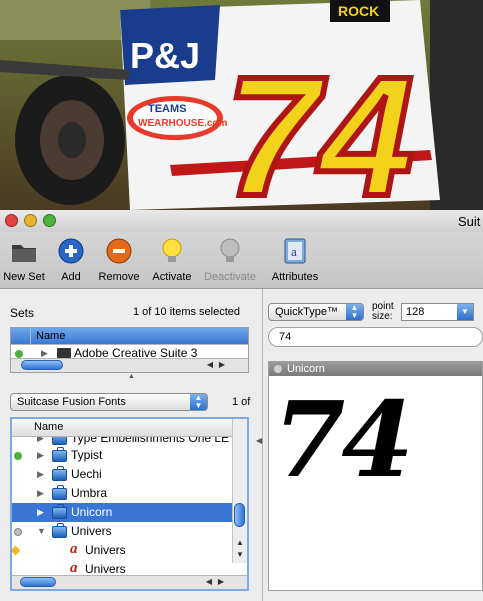 The image size is (483, 601). What do you see at coordinates (24, 277) in the screenshot?
I see `new-set-label: New Set` at bounding box center [24, 277].